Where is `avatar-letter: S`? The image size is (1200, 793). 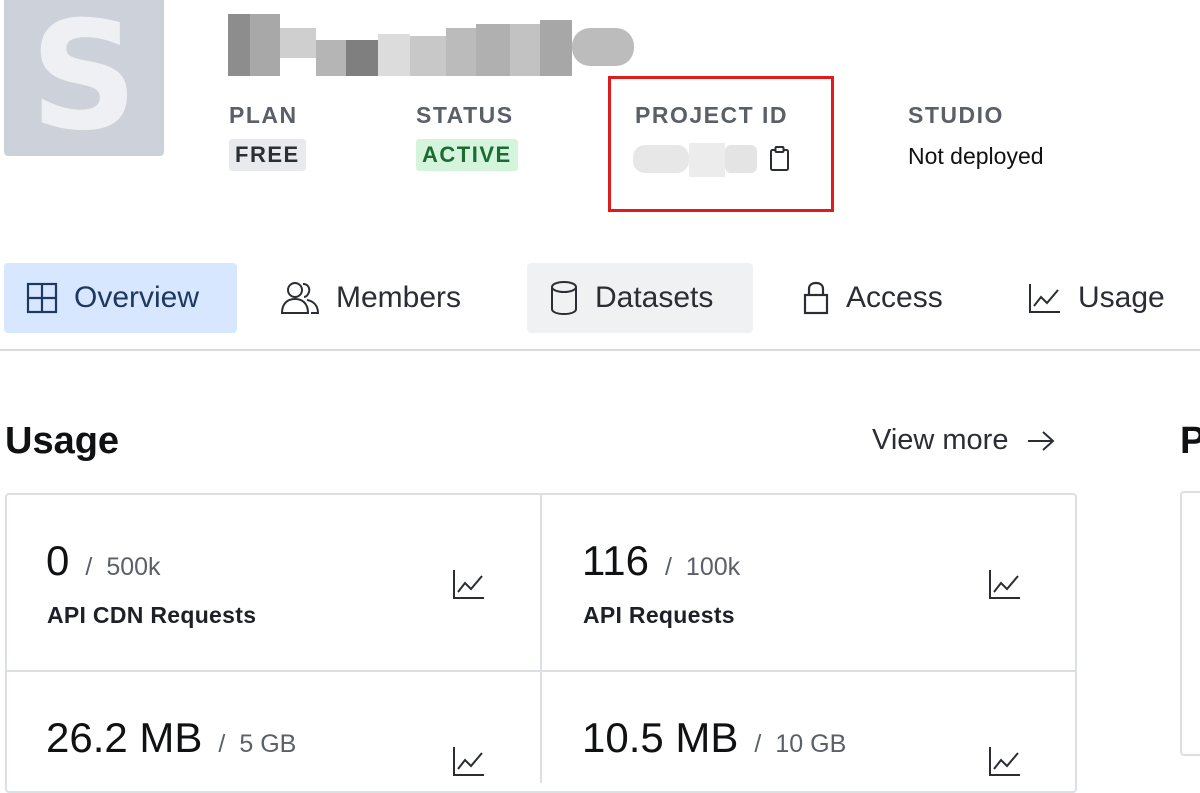 avatar-letter: S is located at coordinates (84, 78).